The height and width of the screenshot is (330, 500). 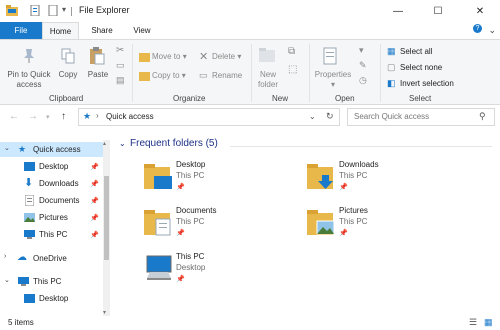 I want to click on tab-share: Share, so click(x=102, y=30).